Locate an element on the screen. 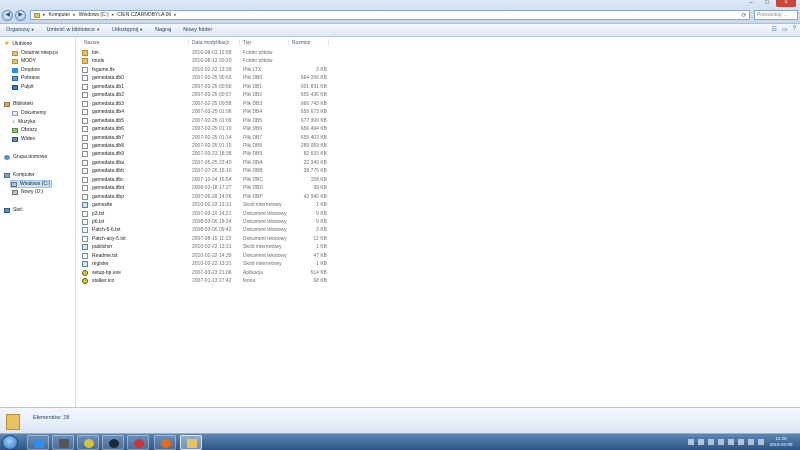 This screenshot has width=800, height=450. file-date: 2007-02-25 01:14 is located at coordinates (212, 137).